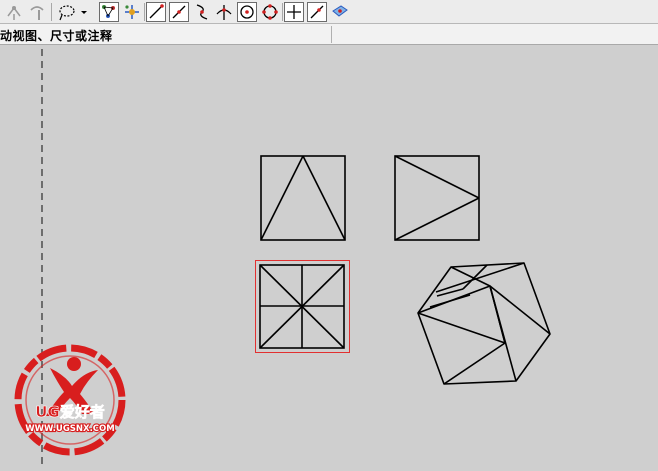  What do you see at coordinates (247, 12) in the screenshot?
I see `snap-arc-center-icon` at bounding box center [247, 12].